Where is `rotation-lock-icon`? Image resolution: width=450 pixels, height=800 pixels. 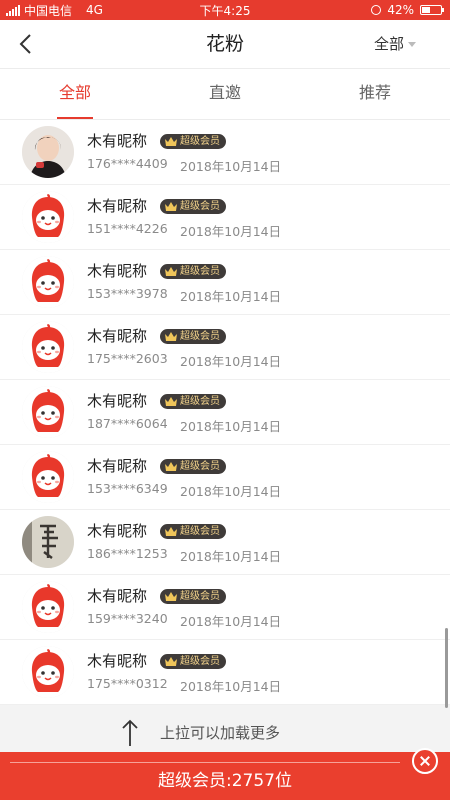 rotation-lock-icon is located at coordinates (376, 10).